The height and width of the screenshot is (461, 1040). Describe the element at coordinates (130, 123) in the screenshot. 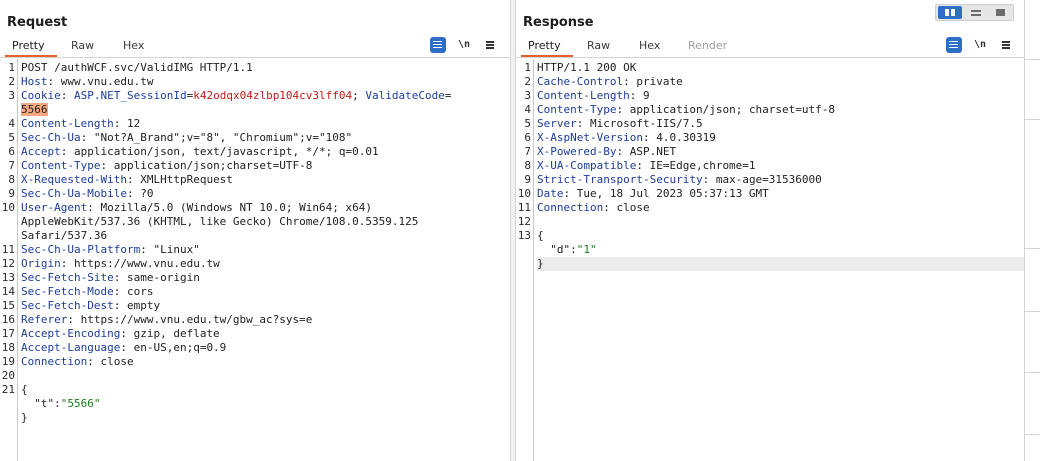

I see `header-value: 12` at that location.